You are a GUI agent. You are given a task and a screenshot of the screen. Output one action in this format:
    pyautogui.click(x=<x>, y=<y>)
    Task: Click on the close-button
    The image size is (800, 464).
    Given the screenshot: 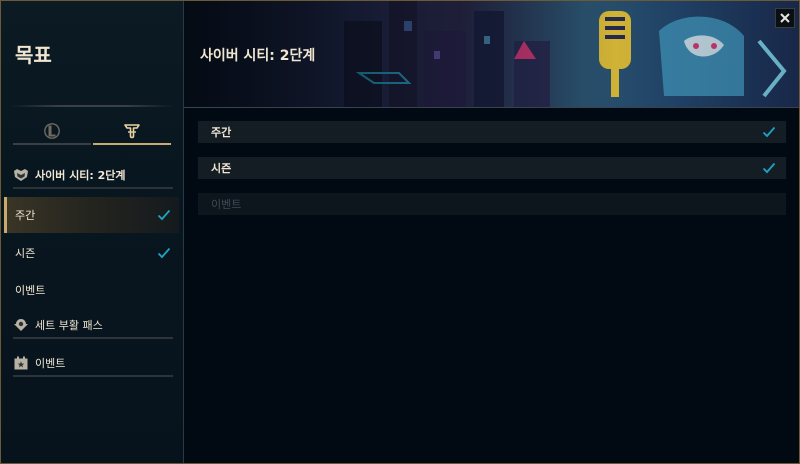 What is the action you would take?
    pyautogui.click(x=785, y=18)
    